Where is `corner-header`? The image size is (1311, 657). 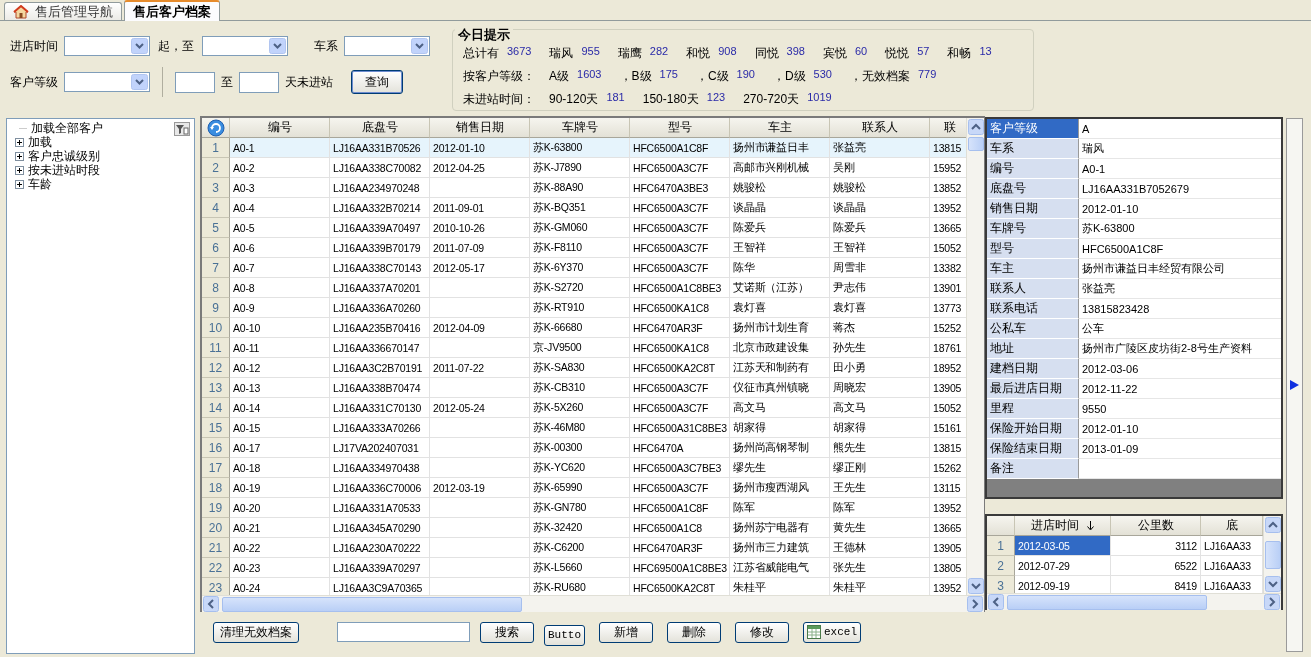 corner-header is located at coordinates (216, 128).